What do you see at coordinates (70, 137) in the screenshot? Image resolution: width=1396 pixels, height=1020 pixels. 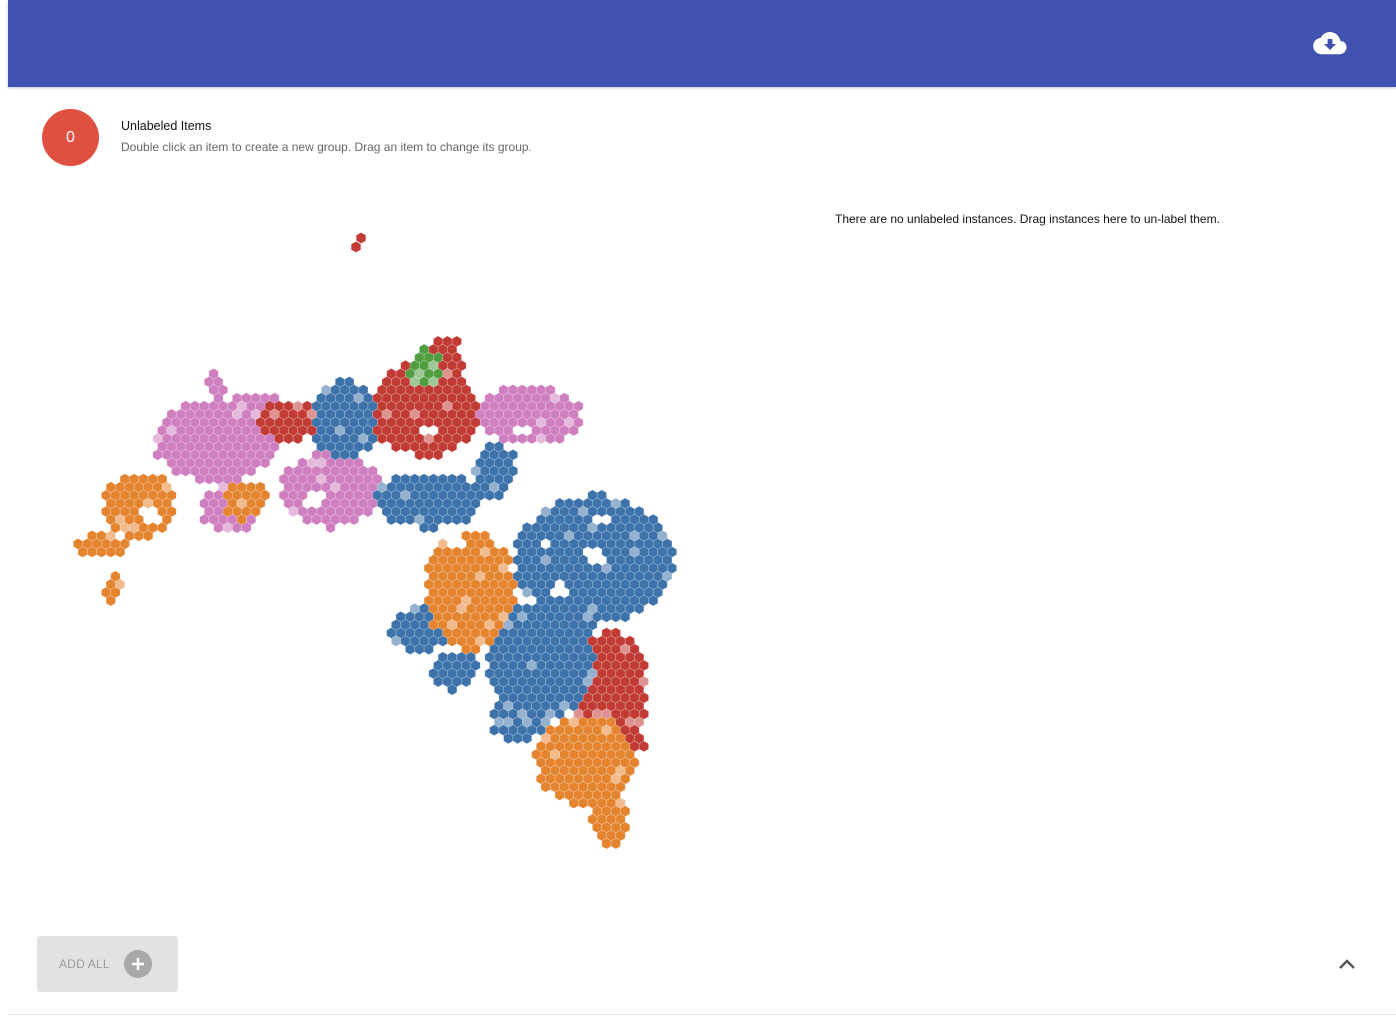 I see `group-count-badge: 0` at bounding box center [70, 137].